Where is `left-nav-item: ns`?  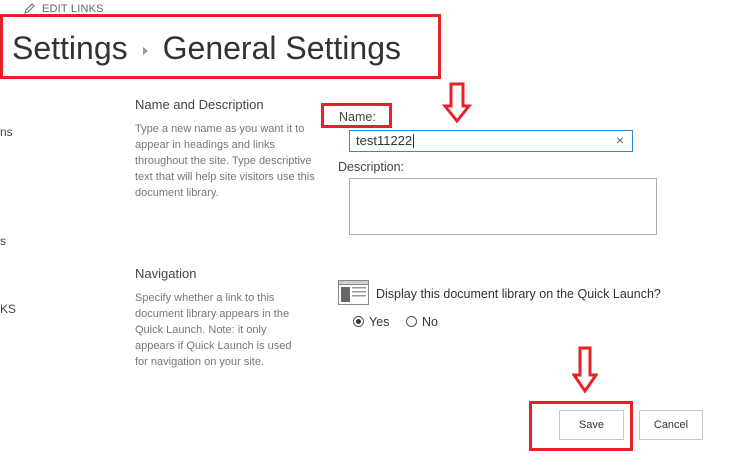
left-nav-item: ns is located at coordinates (6, 132).